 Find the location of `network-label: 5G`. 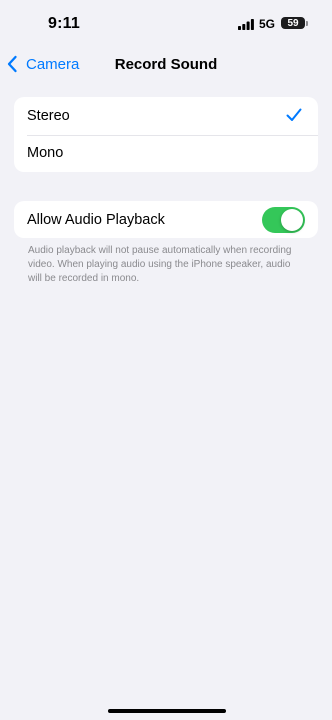

network-label: 5G is located at coordinates (267, 24).